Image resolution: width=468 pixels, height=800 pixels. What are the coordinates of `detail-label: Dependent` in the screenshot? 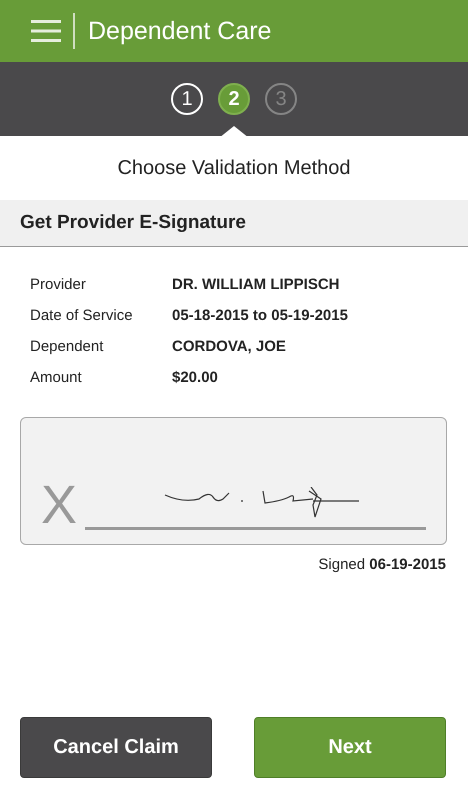 It's located at (67, 346).